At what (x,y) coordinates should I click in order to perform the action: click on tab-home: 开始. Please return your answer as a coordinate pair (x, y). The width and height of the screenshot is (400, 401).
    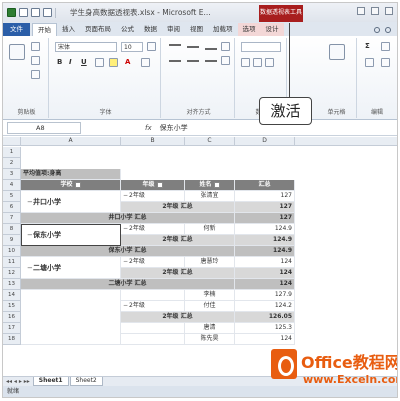
    Looking at the image, I should click on (44, 29).